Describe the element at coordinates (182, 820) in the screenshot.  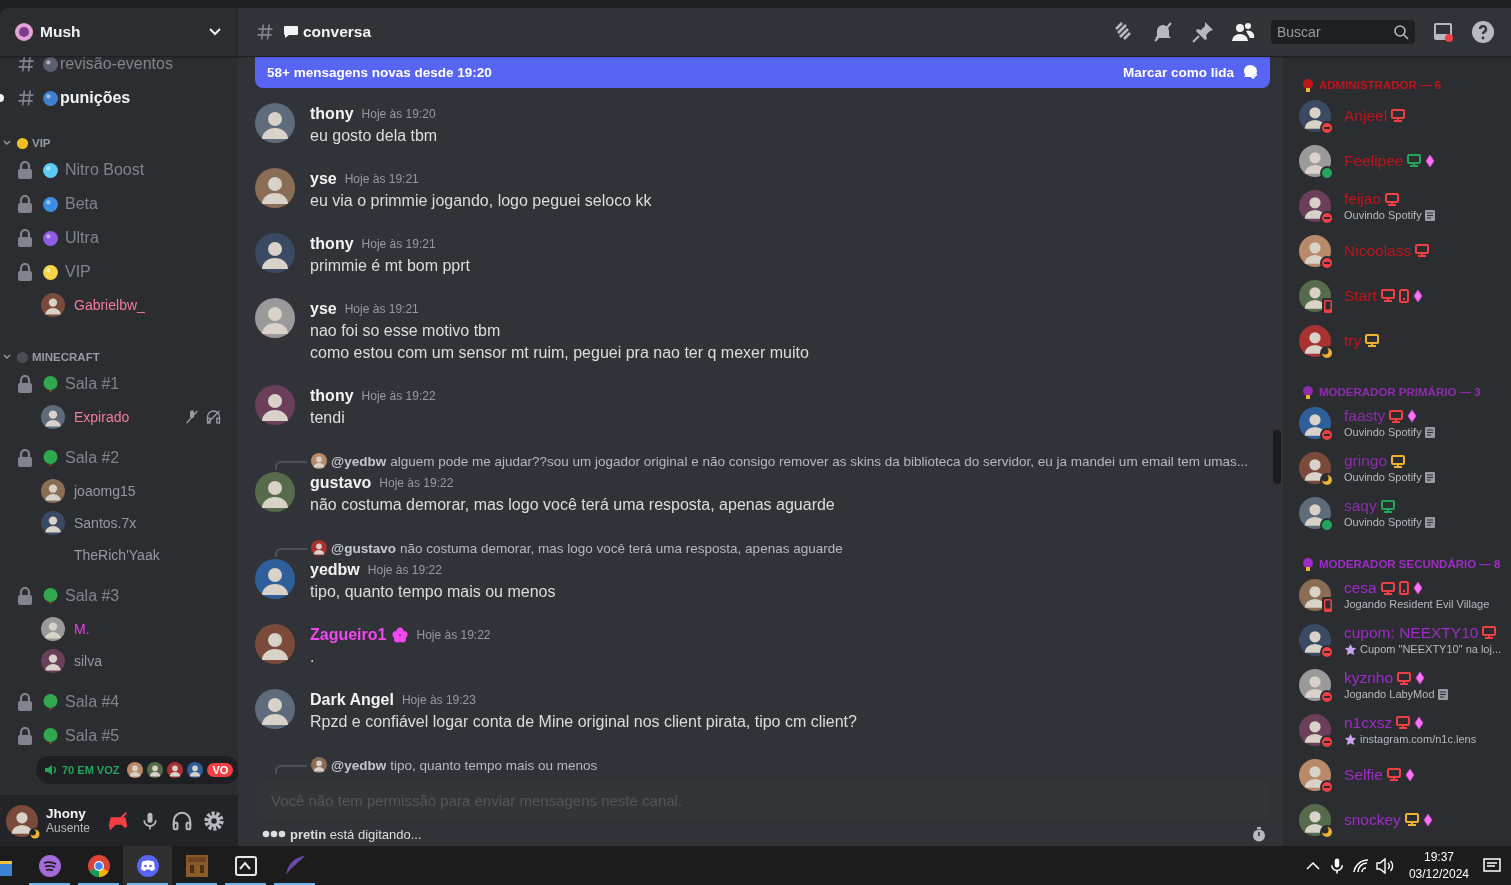
I see `headphones-icon` at that location.